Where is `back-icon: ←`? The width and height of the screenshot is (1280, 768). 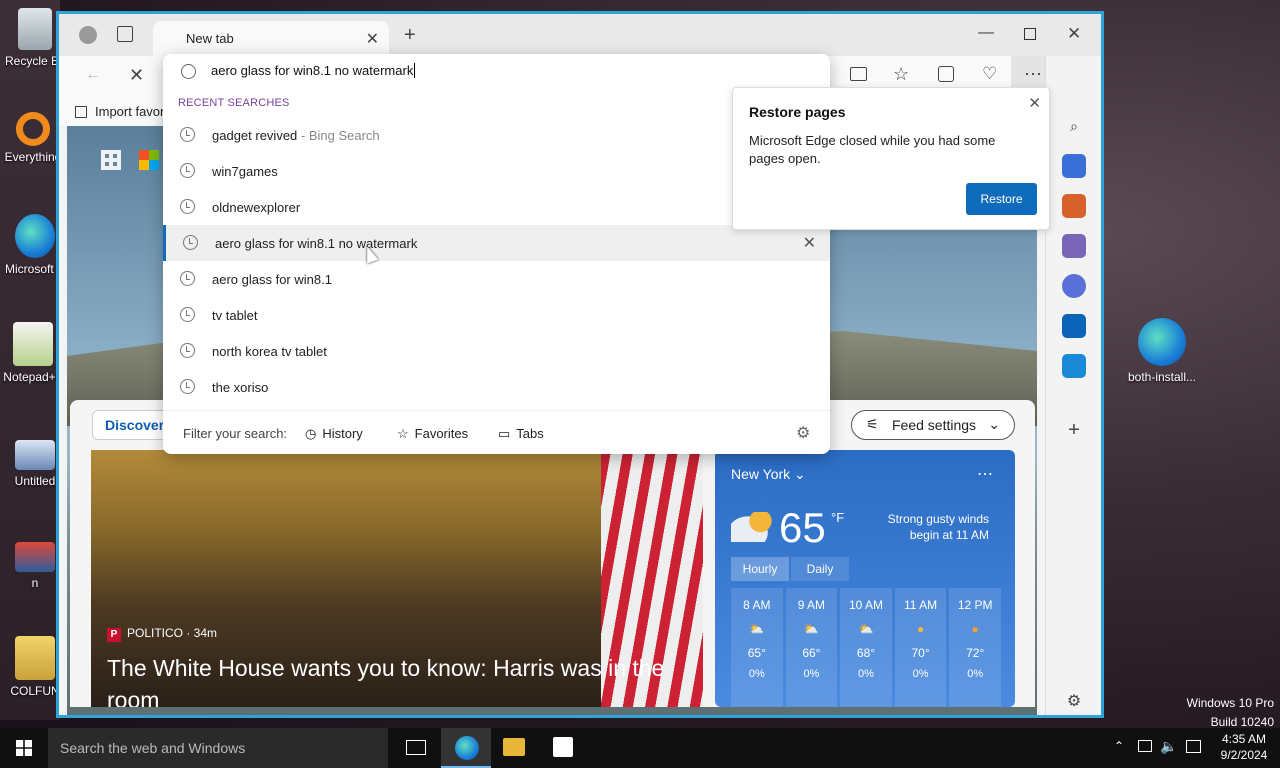
back-icon: ← is located at coordinates (93, 75).